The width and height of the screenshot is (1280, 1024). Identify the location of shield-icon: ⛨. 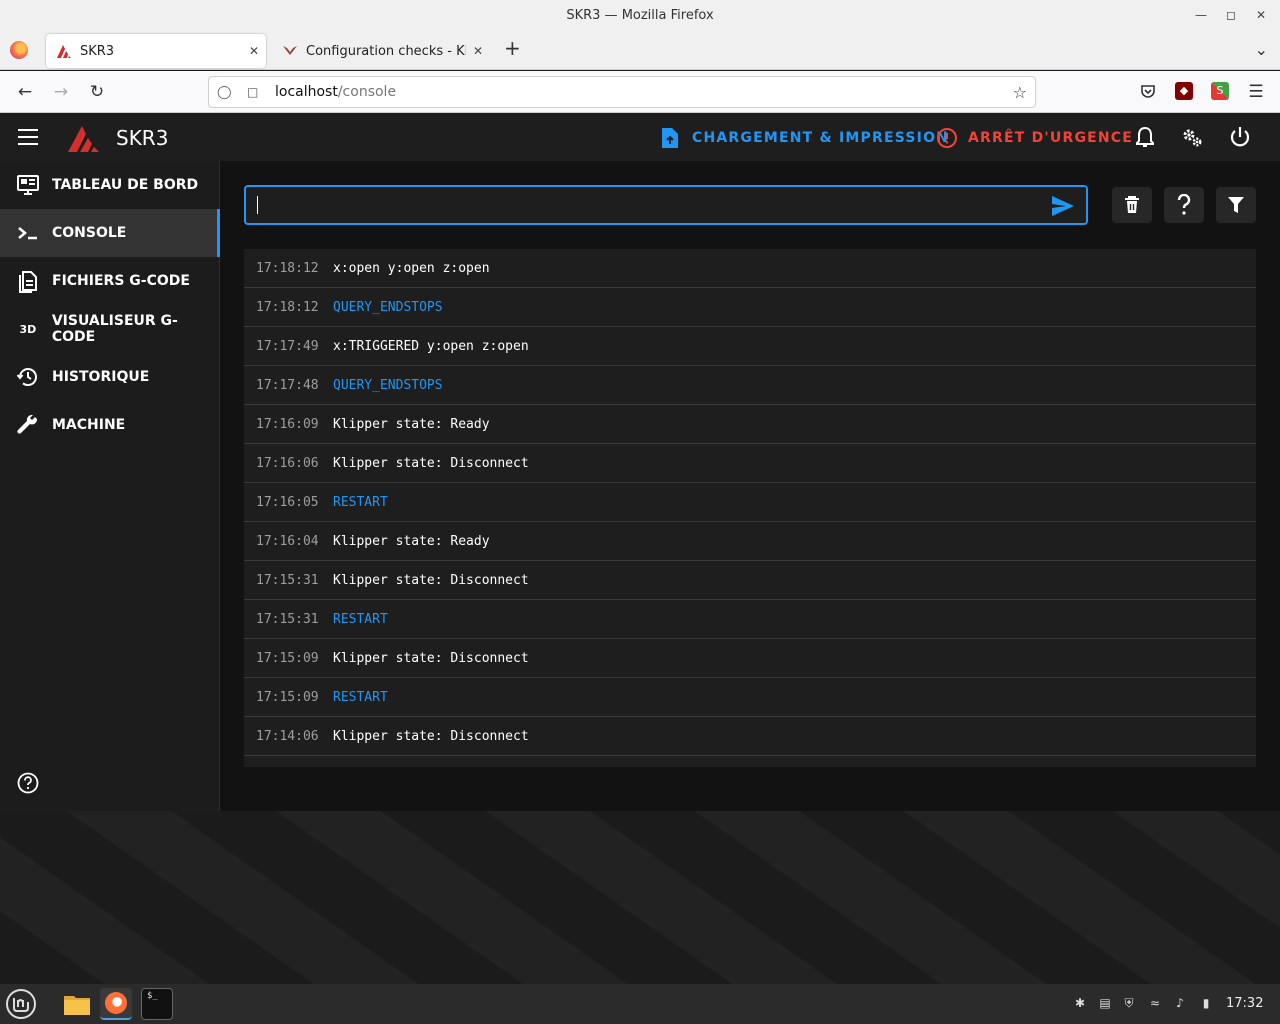
(1129, 1004).